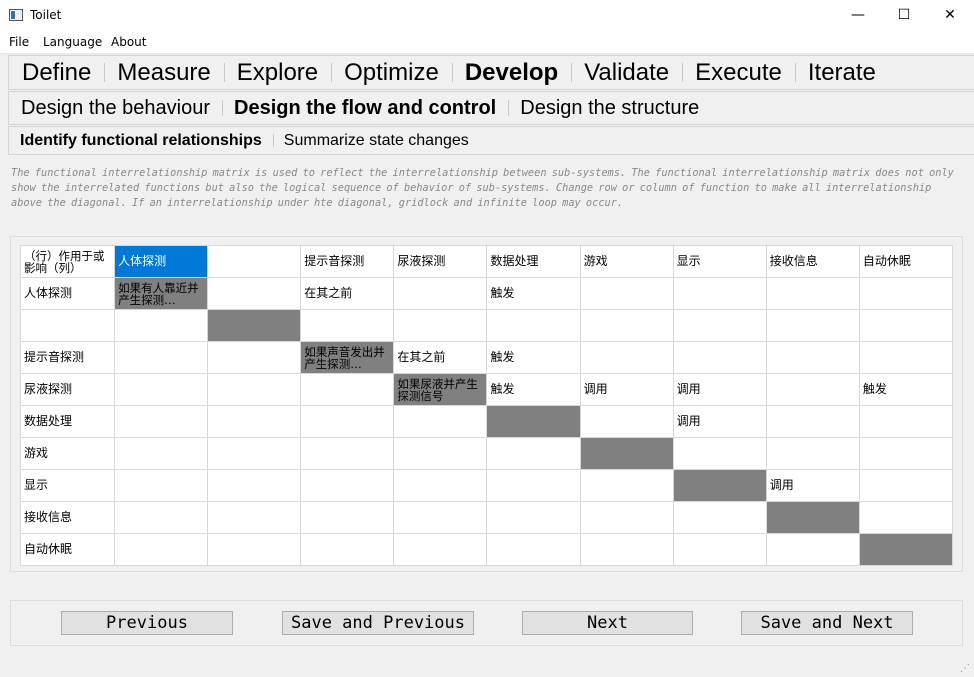  I want to click on tab-measure: Measure, so click(163, 73).